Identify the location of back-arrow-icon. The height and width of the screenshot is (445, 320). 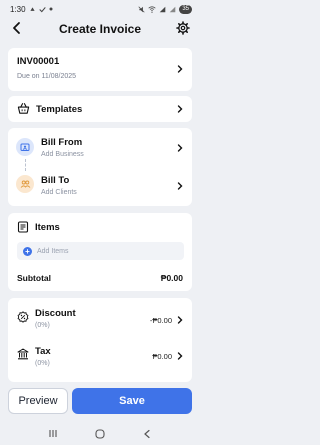
(17, 28).